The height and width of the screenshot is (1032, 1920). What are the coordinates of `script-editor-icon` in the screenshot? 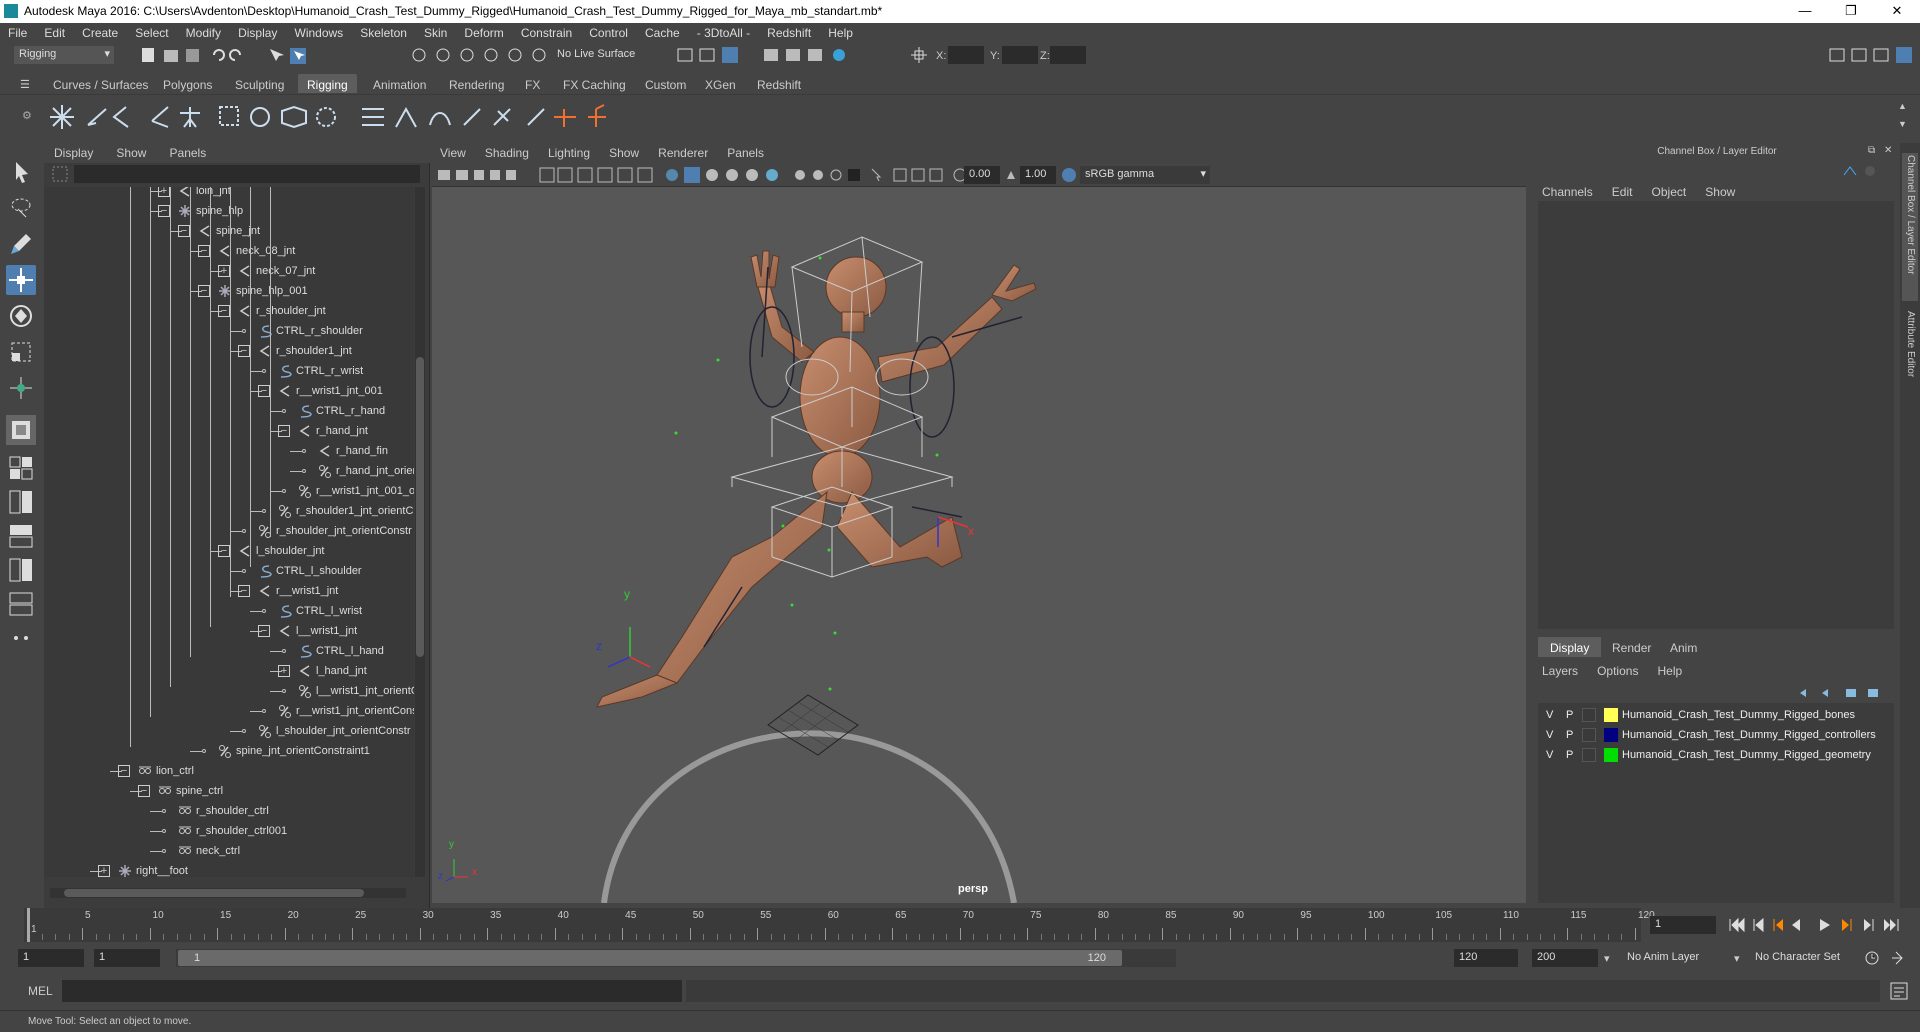 It's located at (1899, 991).